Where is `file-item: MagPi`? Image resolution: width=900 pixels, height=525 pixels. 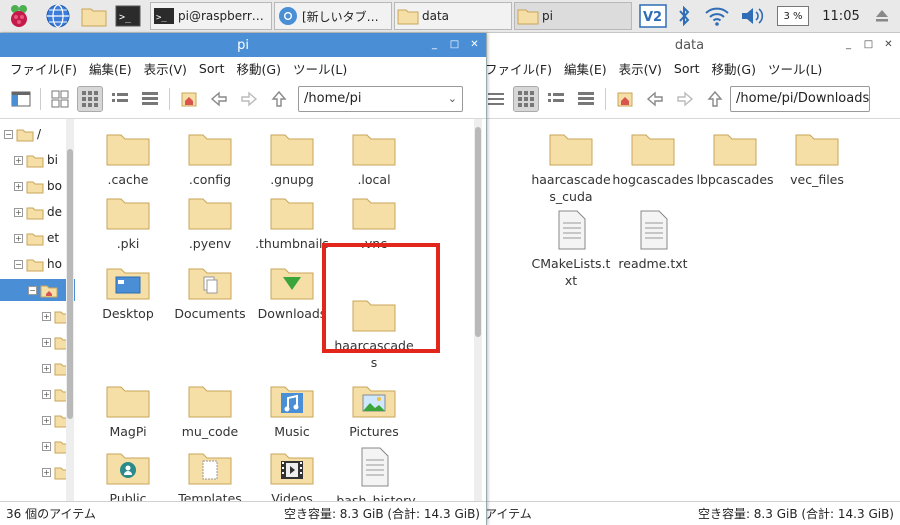
file-item: MagPi is located at coordinates (128, 410).